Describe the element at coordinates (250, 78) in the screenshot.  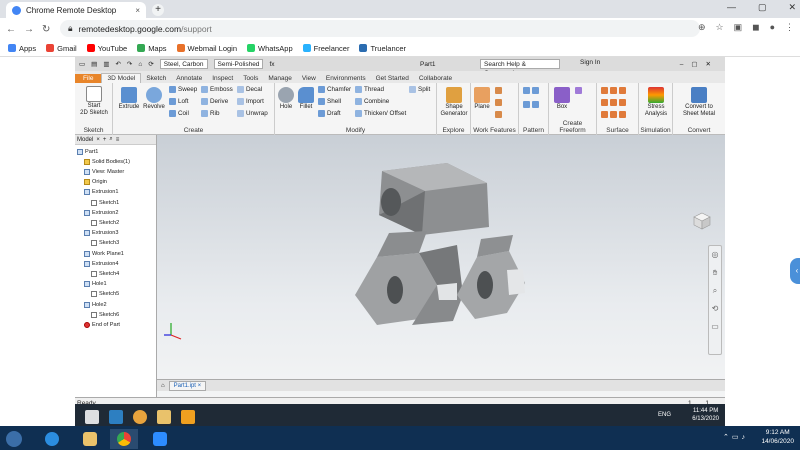
I see `tab-tools: Tools` at that location.